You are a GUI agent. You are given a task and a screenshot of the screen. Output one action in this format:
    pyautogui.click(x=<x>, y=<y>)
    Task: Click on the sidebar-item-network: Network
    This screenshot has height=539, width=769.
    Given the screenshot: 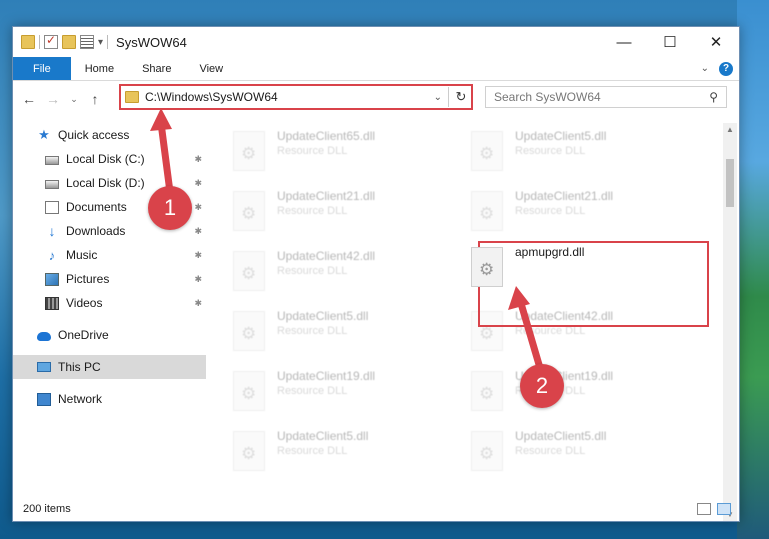 What is the action you would take?
    pyautogui.click(x=109, y=399)
    